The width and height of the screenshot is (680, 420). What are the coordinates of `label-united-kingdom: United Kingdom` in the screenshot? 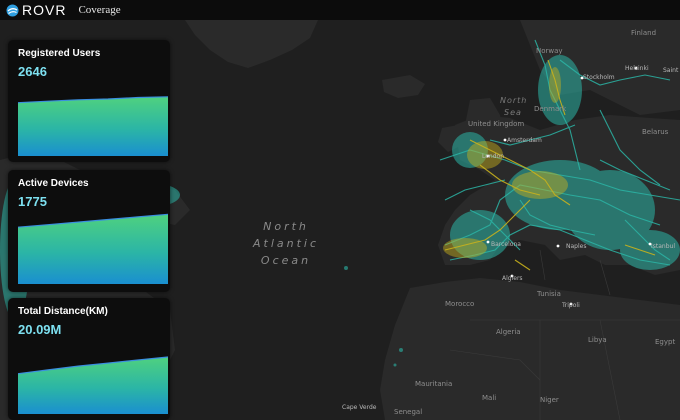 It's located at (496, 124).